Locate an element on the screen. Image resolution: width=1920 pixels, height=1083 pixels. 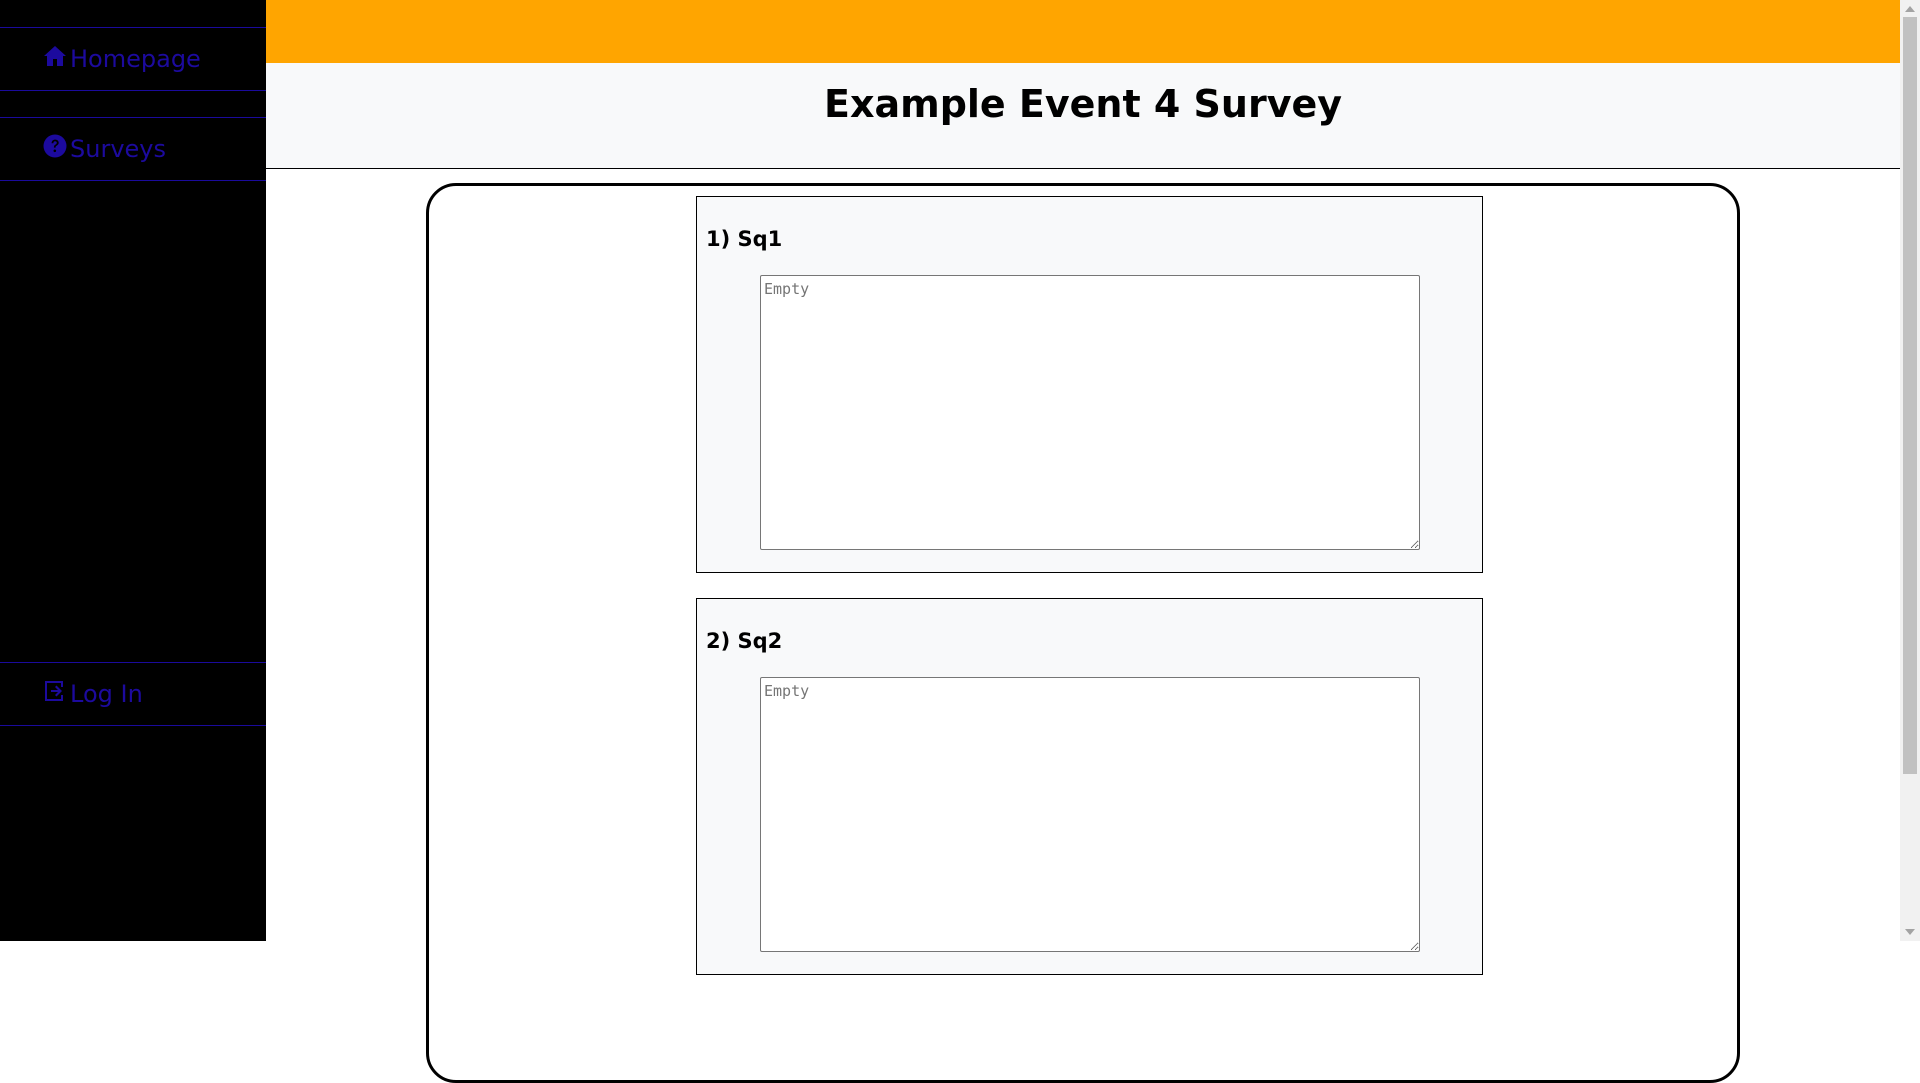
sidebar-item-homepage: Homepage is located at coordinates (133, 59).